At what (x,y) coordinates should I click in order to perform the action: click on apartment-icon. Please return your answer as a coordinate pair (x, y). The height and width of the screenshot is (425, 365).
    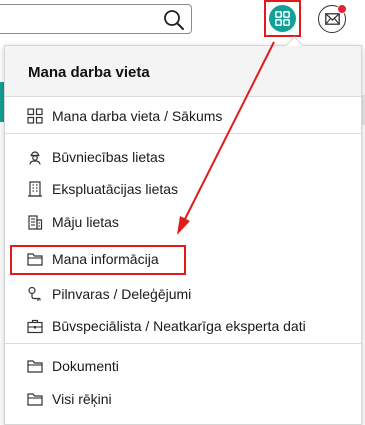
    Looking at the image, I should click on (35, 222).